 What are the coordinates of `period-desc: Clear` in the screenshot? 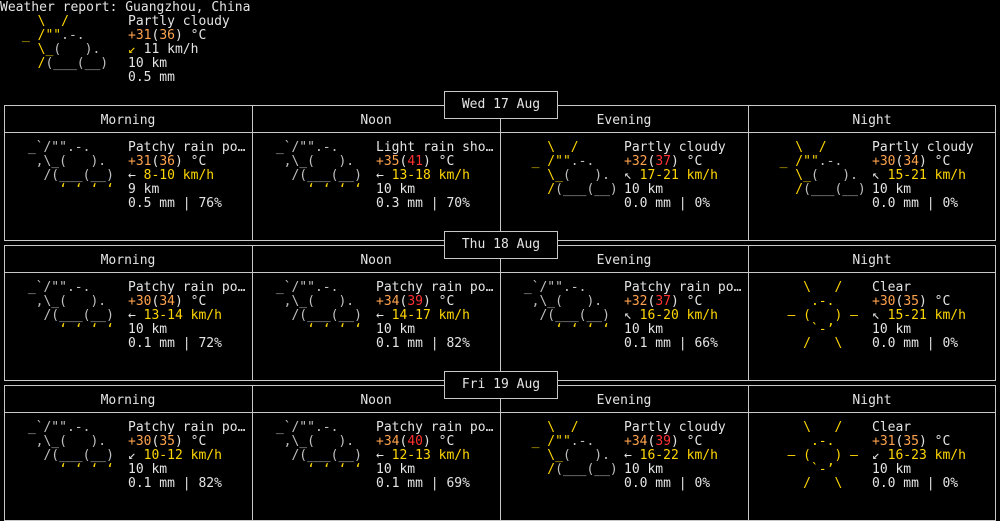 It's located at (892, 427).